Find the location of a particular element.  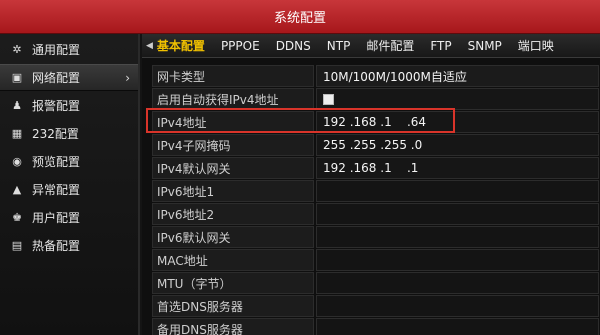

ipv6-address-1-label: IPv6地址1 is located at coordinates (233, 191).